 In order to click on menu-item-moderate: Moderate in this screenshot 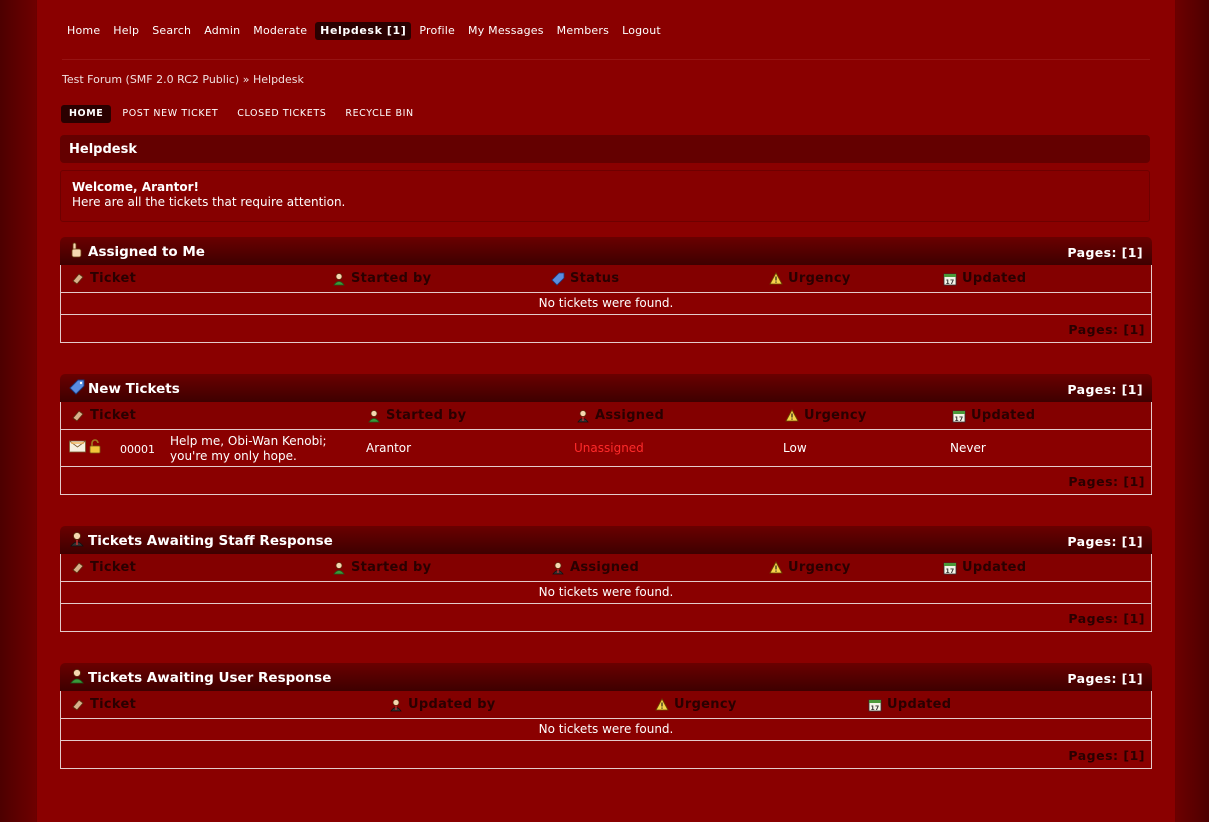, I will do `click(280, 31)`.